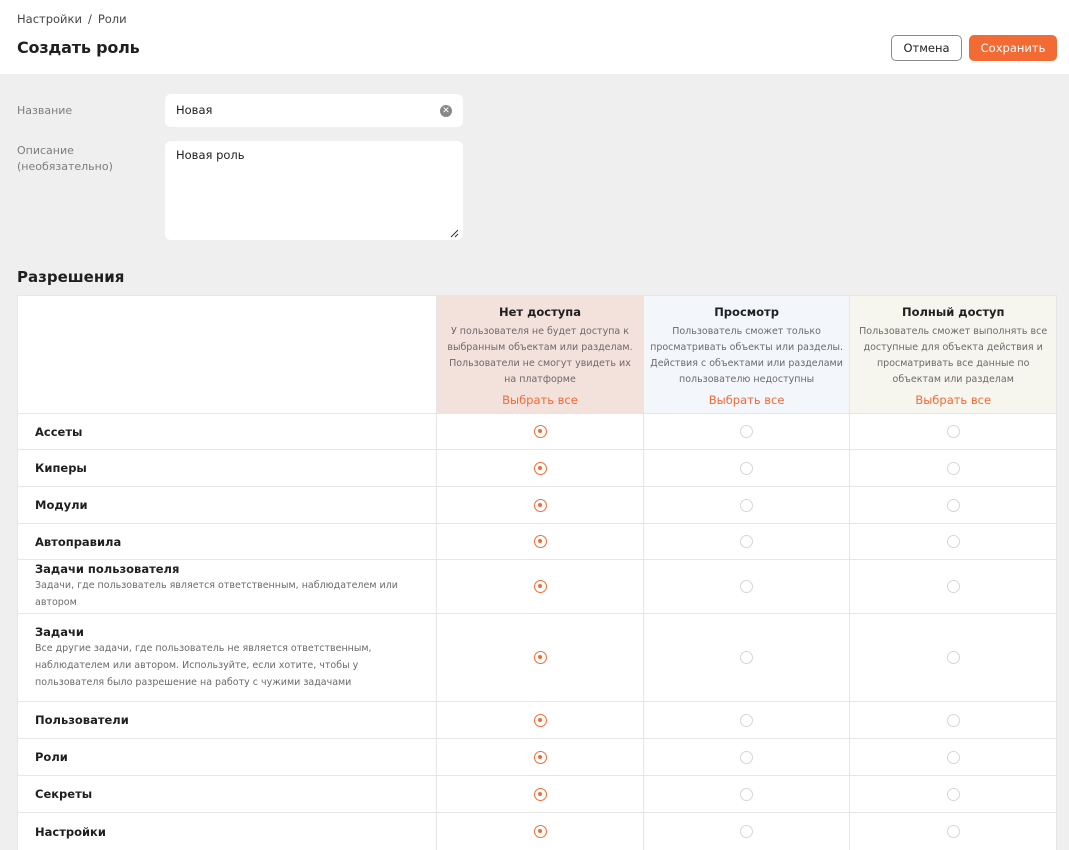  I want to click on table-row: Киперы, so click(537, 468).